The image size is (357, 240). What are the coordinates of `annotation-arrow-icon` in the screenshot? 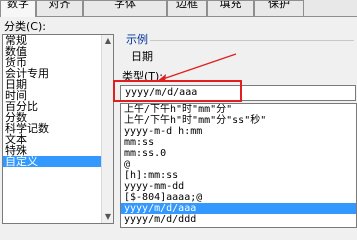 It's located at (196, 67).